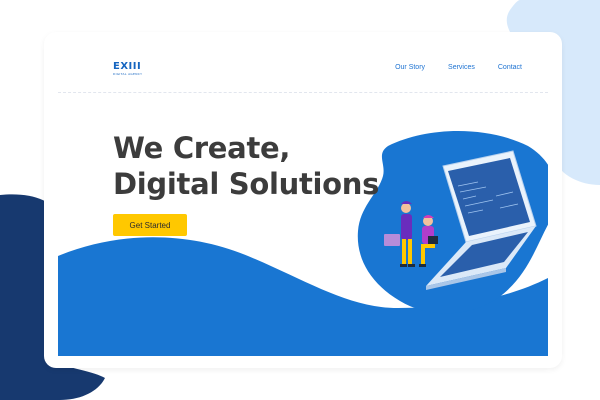  What do you see at coordinates (461, 67) in the screenshot?
I see `nav-link-services: Services` at bounding box center [461, 67].